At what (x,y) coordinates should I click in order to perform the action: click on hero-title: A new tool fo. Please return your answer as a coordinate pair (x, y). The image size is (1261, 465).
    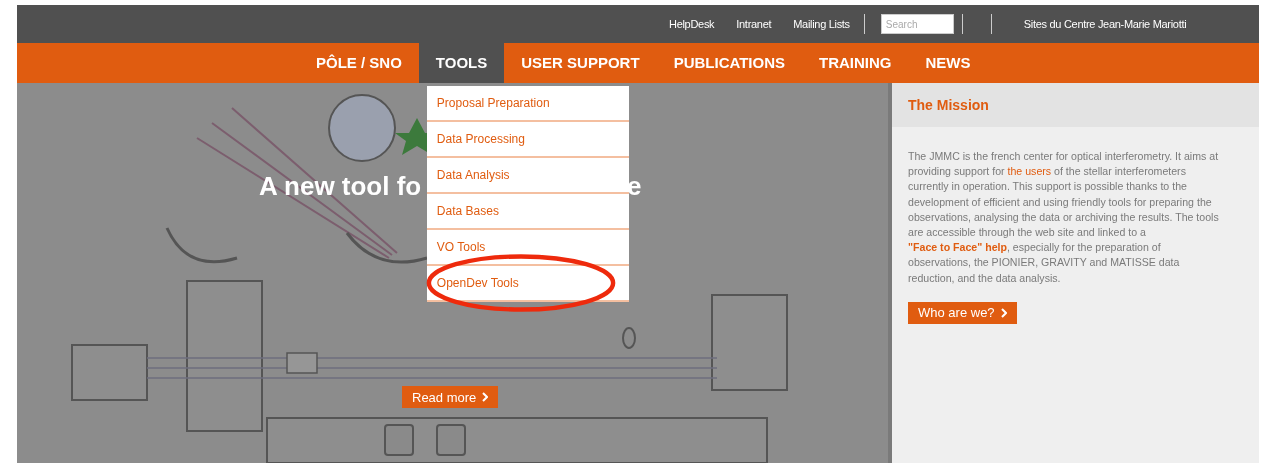
    Looking at the image, I should click on (340, 186).